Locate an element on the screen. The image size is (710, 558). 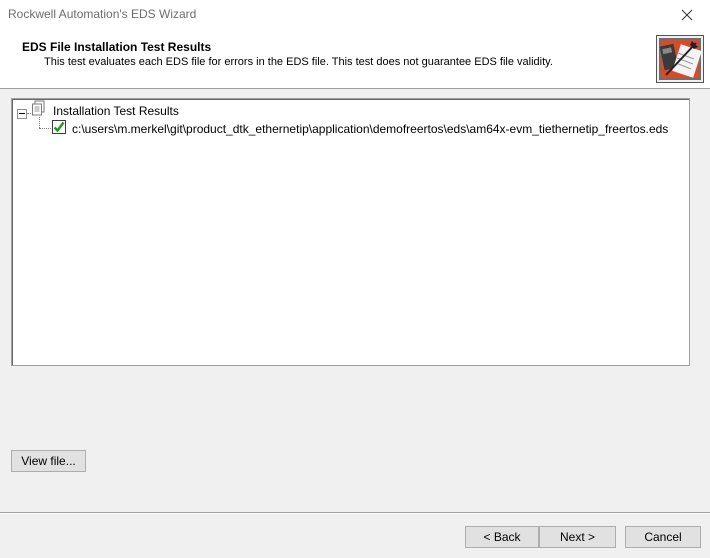
cancel-button: Cancel is located at coordinates (663, 537).